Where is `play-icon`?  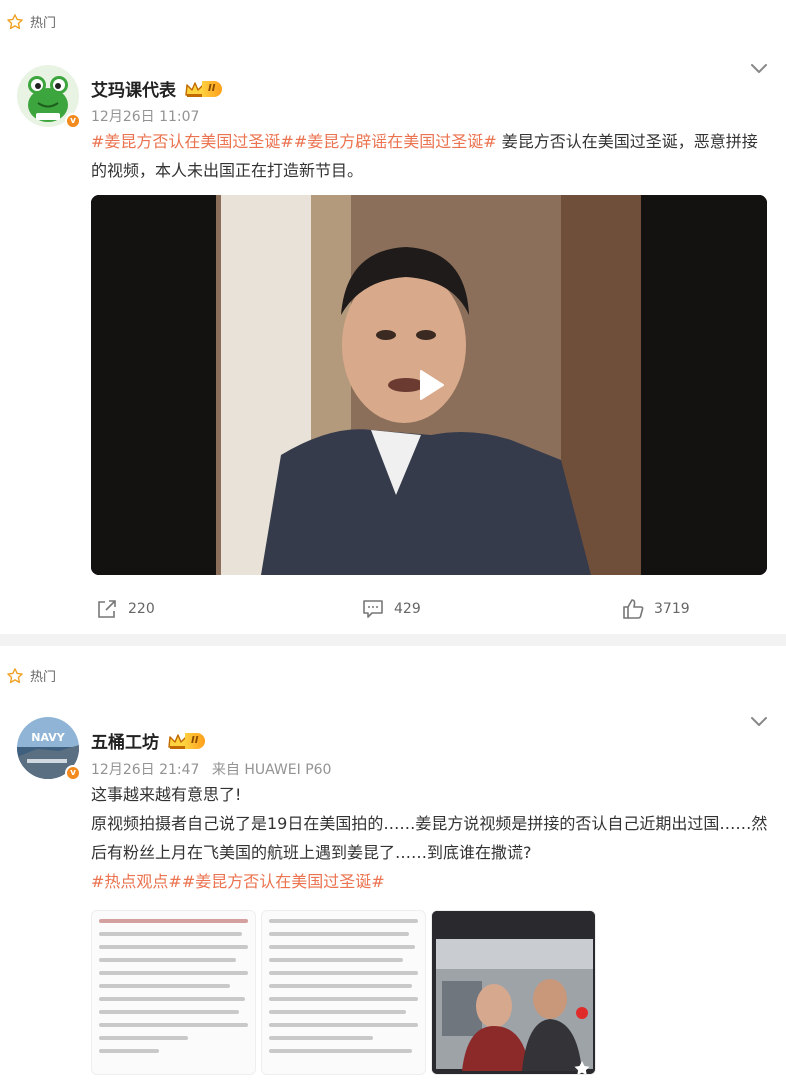 play-icon is located at coordinates (429, 385).